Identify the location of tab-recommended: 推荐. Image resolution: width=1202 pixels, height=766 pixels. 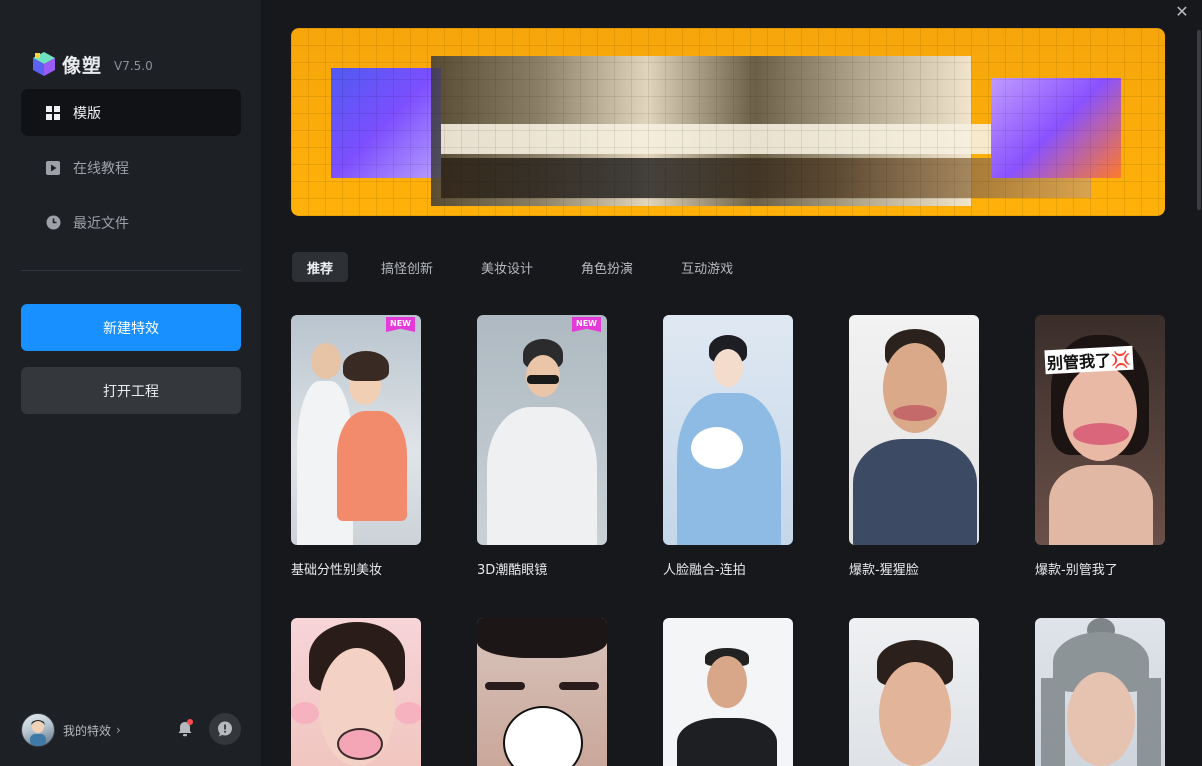
(320, 267).